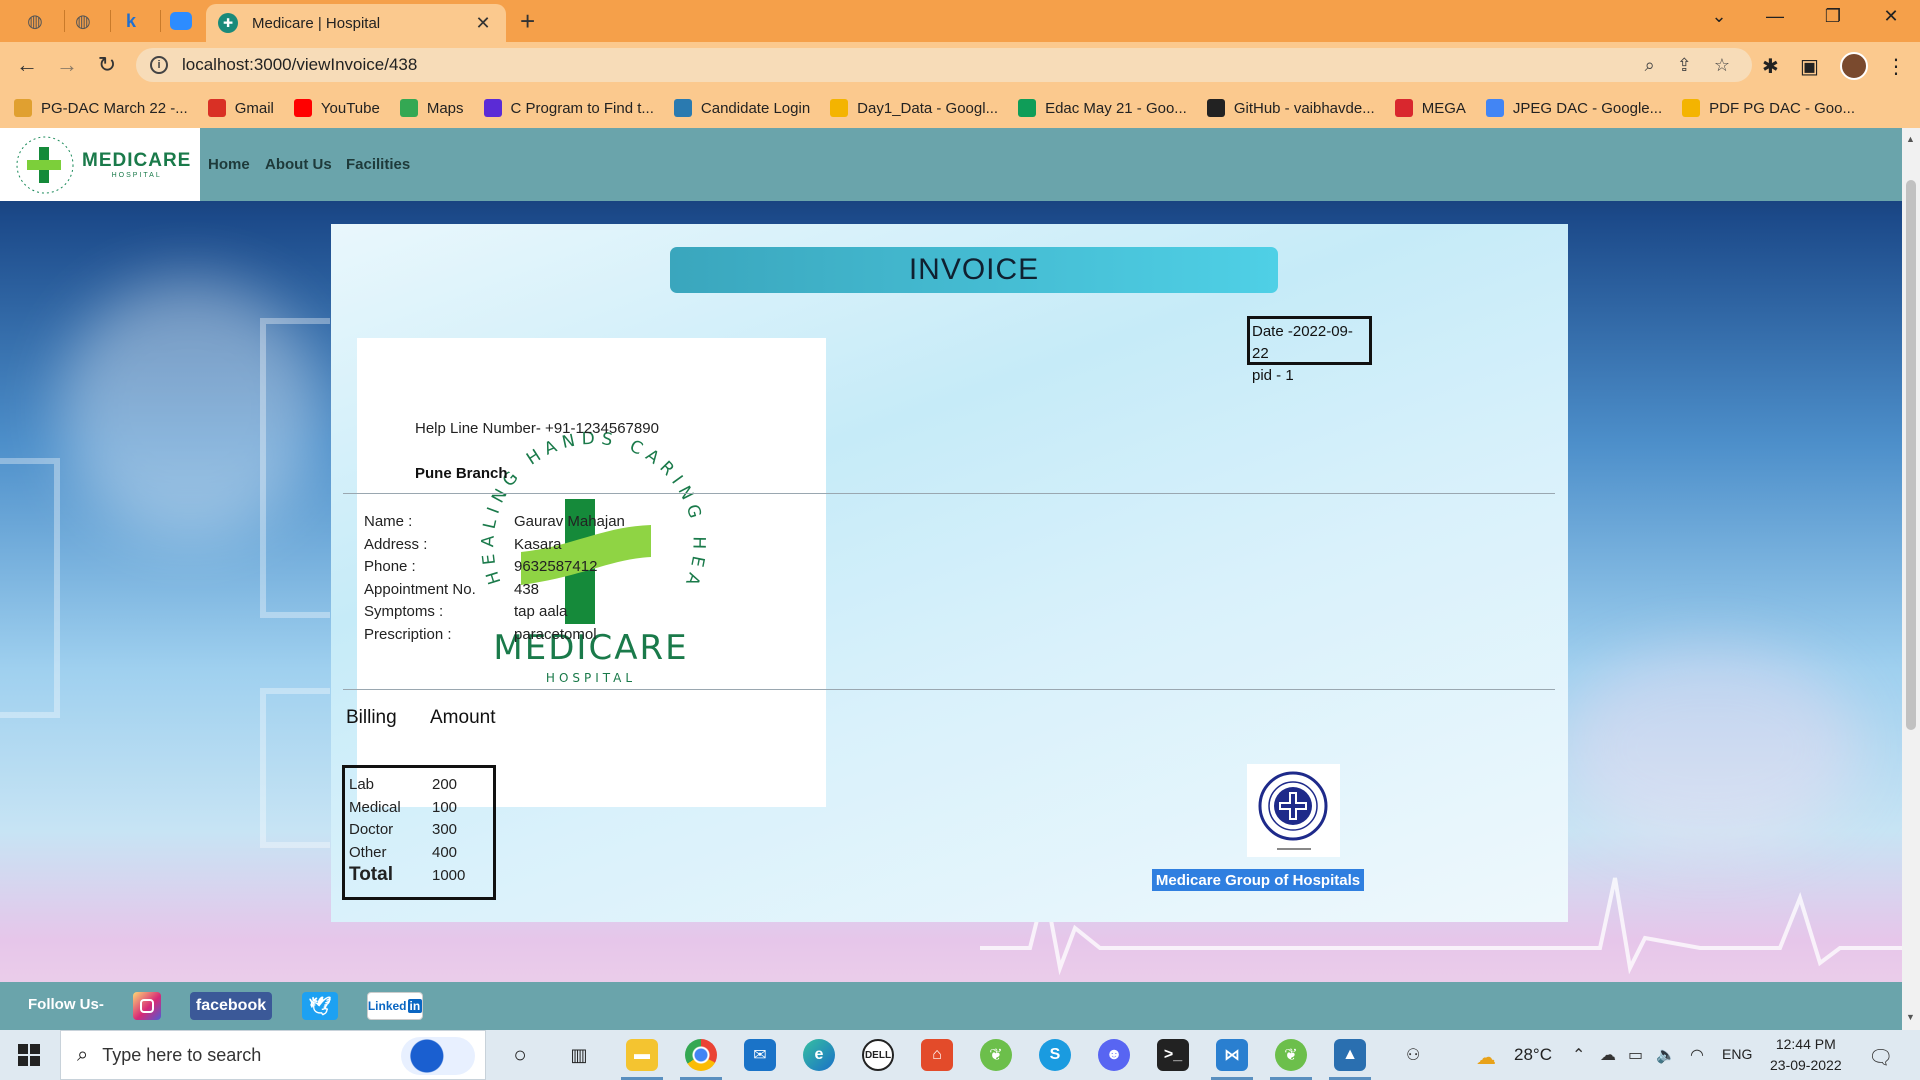 The image size is (1920, 1080). What do you see at coordinates (1891, 16) in the screenshot?
I see `close-window-button: ✕` at bounding box center [1891, 16].